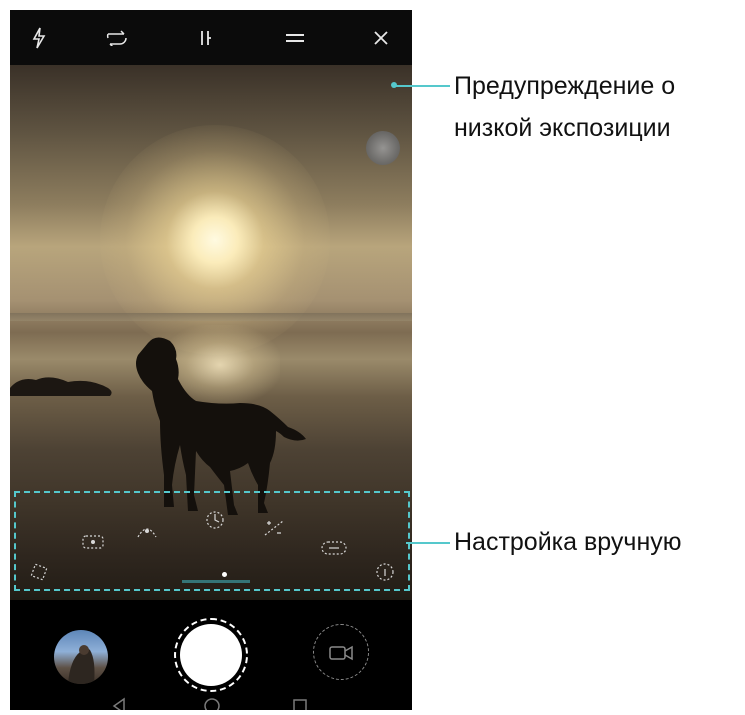  I want to click on white-balance-icon, so click(334, 548).